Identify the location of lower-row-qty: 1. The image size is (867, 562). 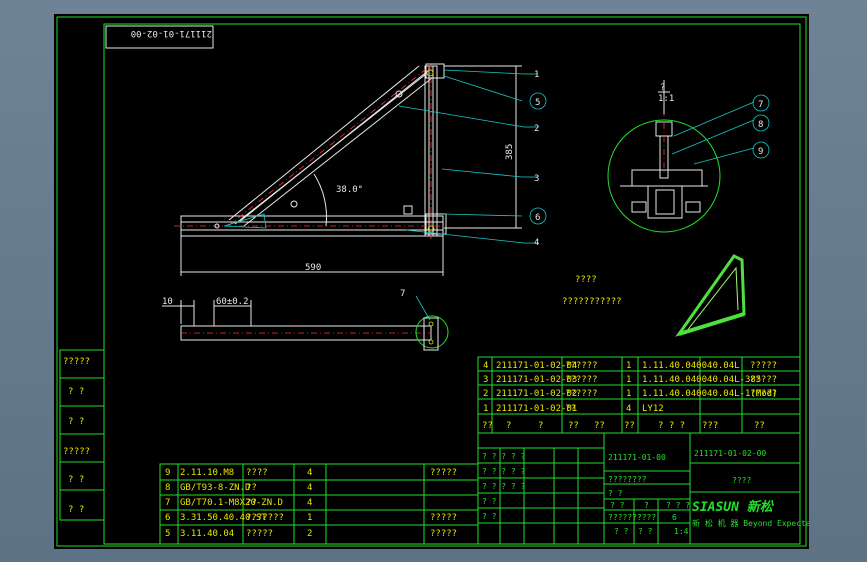
(309, 518).